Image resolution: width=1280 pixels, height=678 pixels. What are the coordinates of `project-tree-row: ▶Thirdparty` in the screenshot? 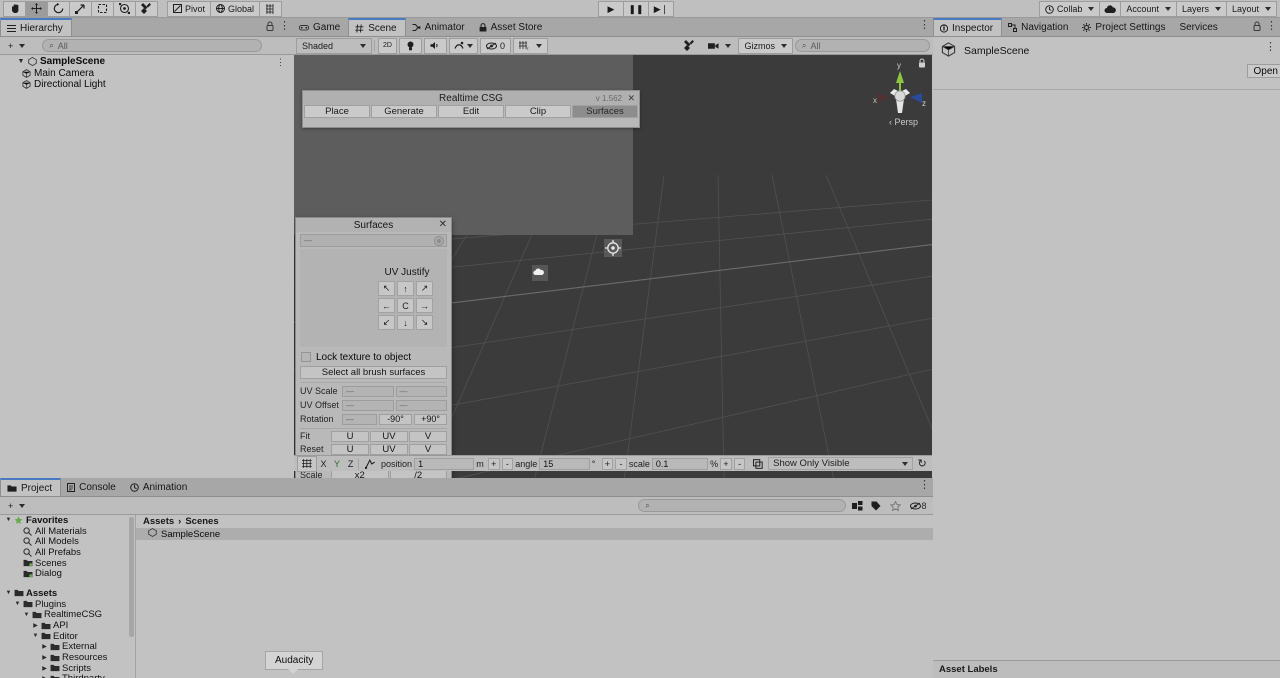 It's located at (67, 675).